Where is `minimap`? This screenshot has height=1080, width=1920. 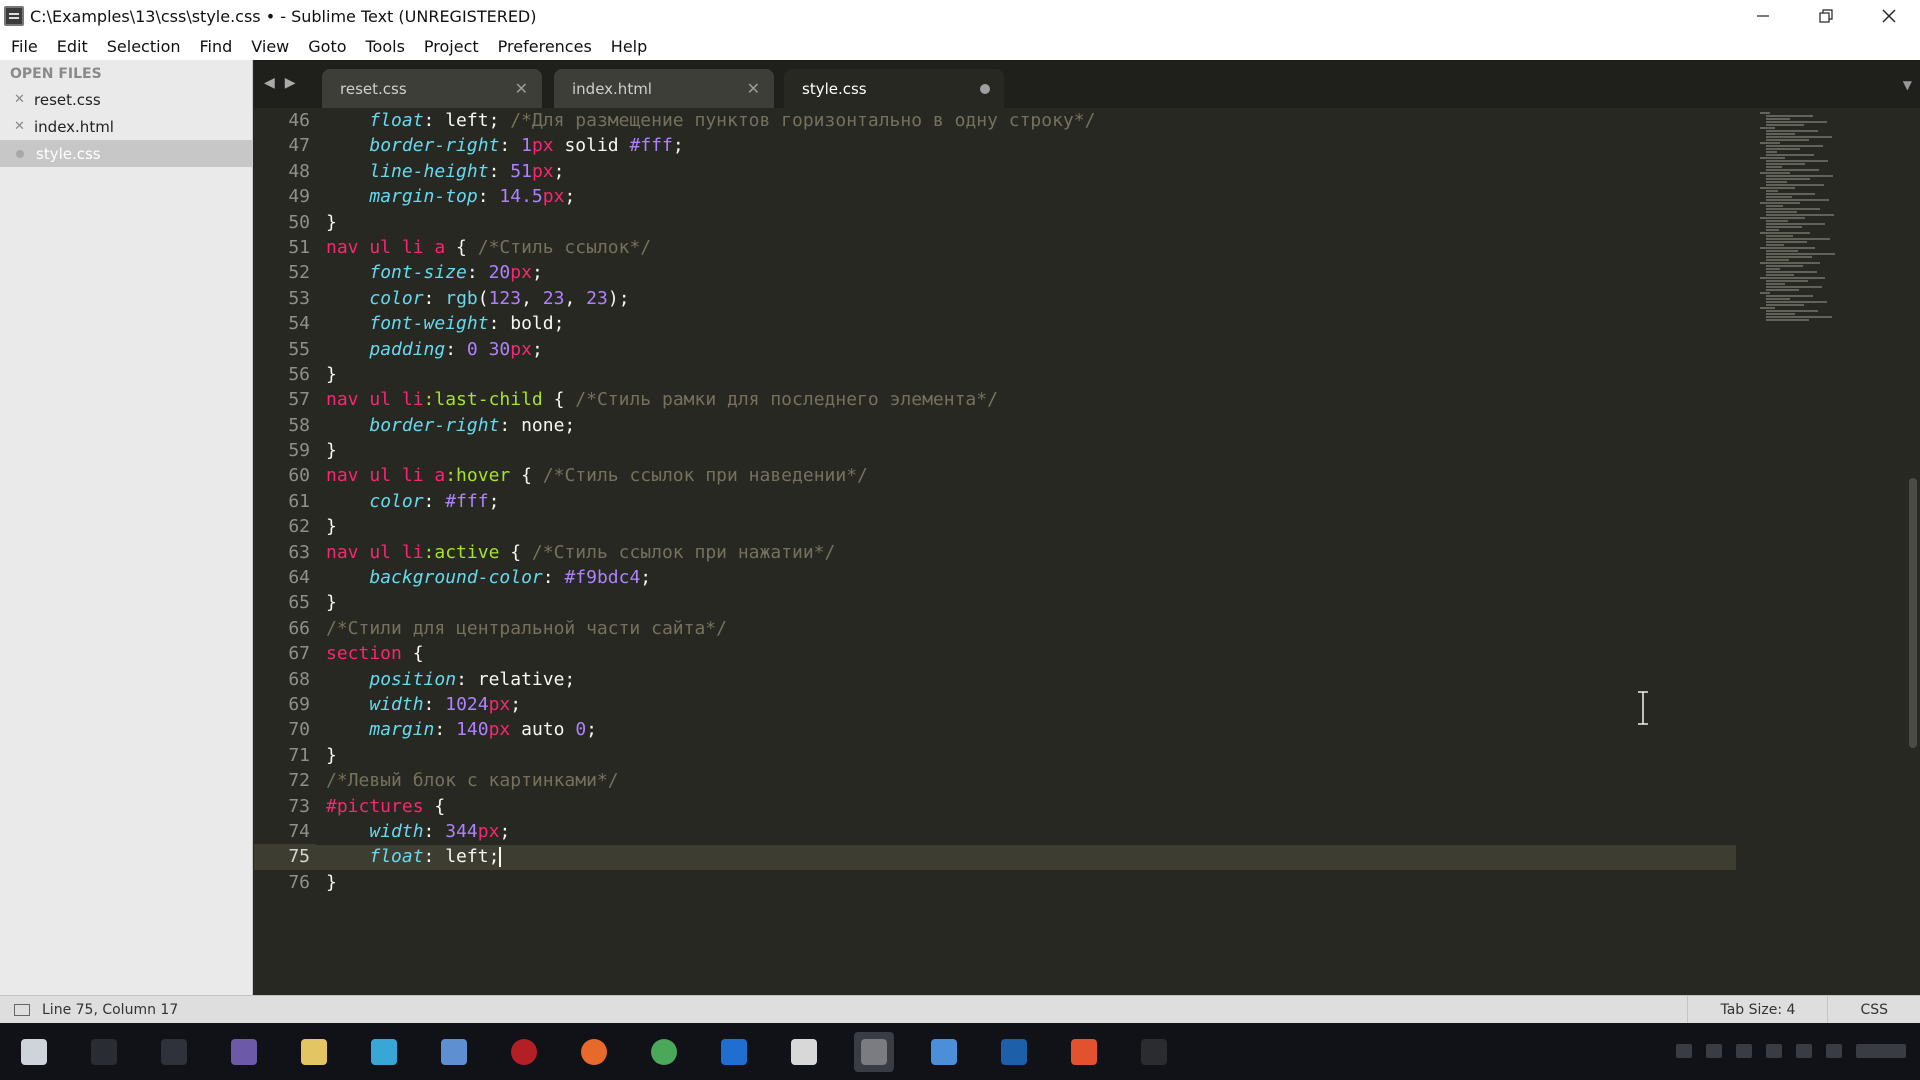 minimap is located at coordinates (1810, 219).